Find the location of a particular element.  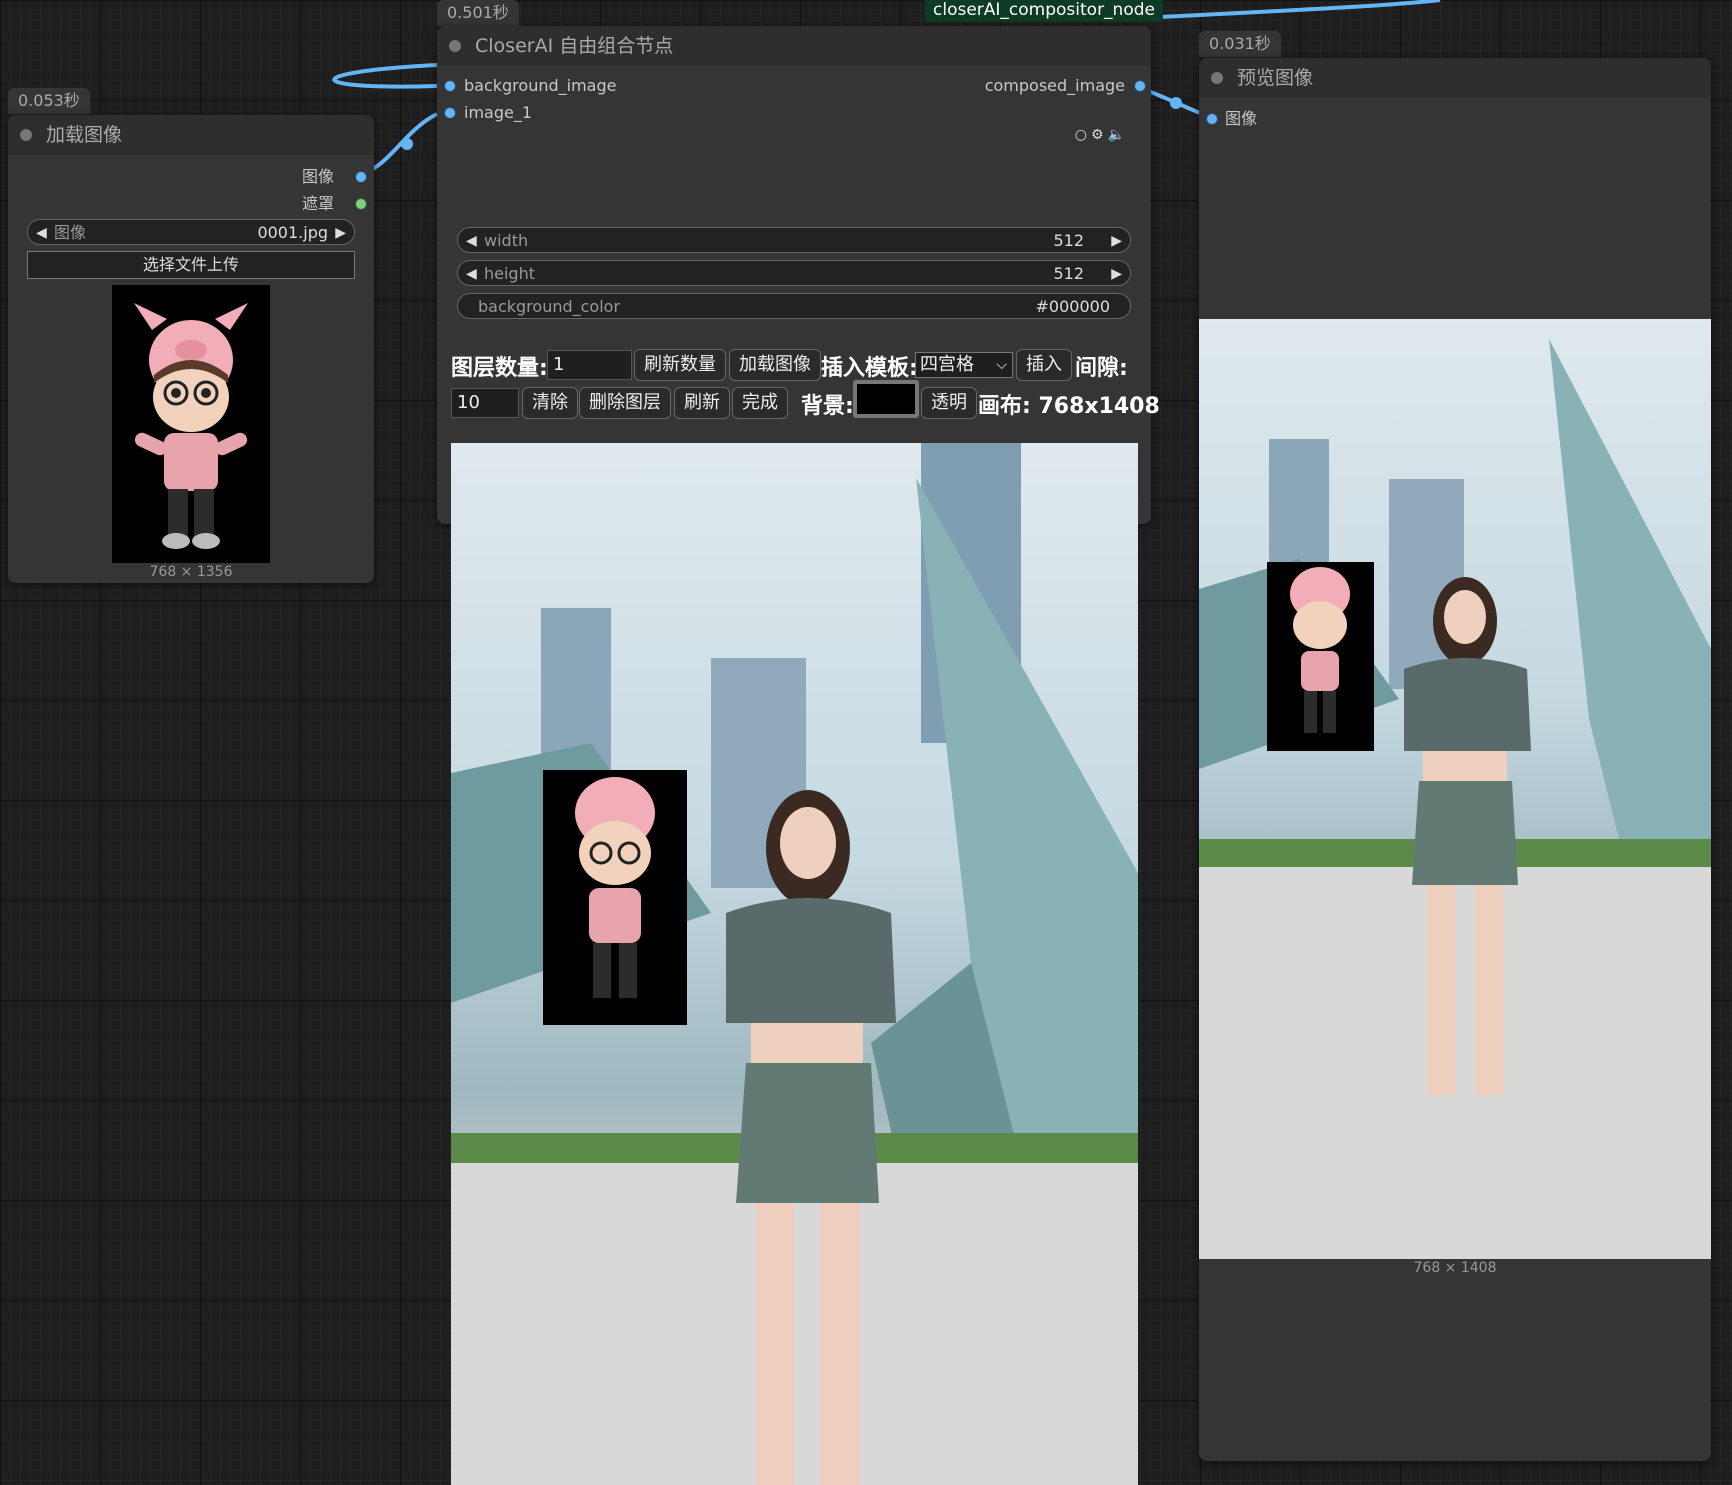

background-swatch is located at coordinates (886, 399).